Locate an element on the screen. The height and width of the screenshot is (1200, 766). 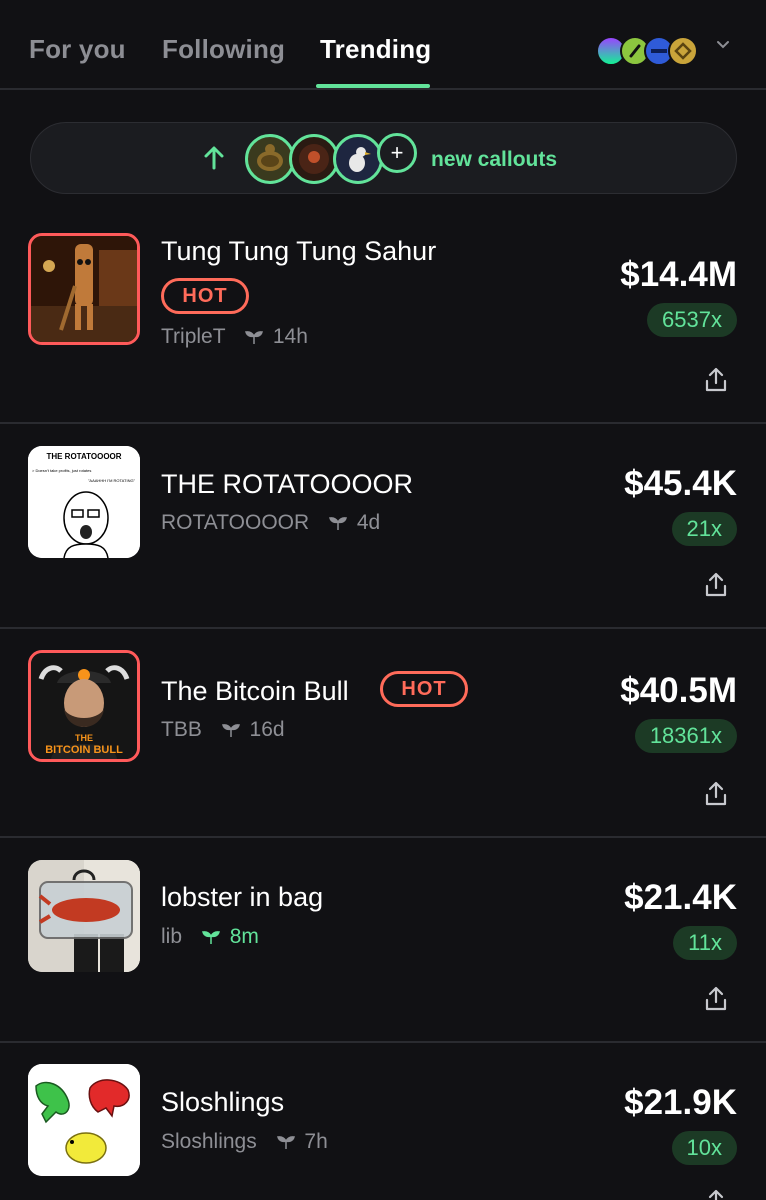
multiplier-badge: 18361x is located at coordinates (685, 736).